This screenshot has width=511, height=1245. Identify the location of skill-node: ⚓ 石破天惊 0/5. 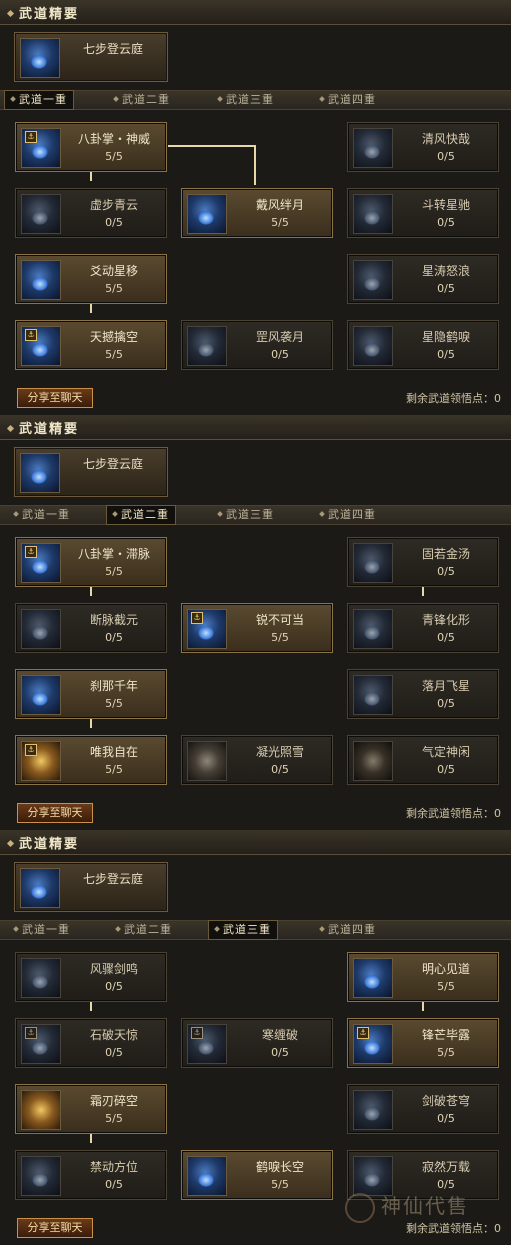
(91, 1043).